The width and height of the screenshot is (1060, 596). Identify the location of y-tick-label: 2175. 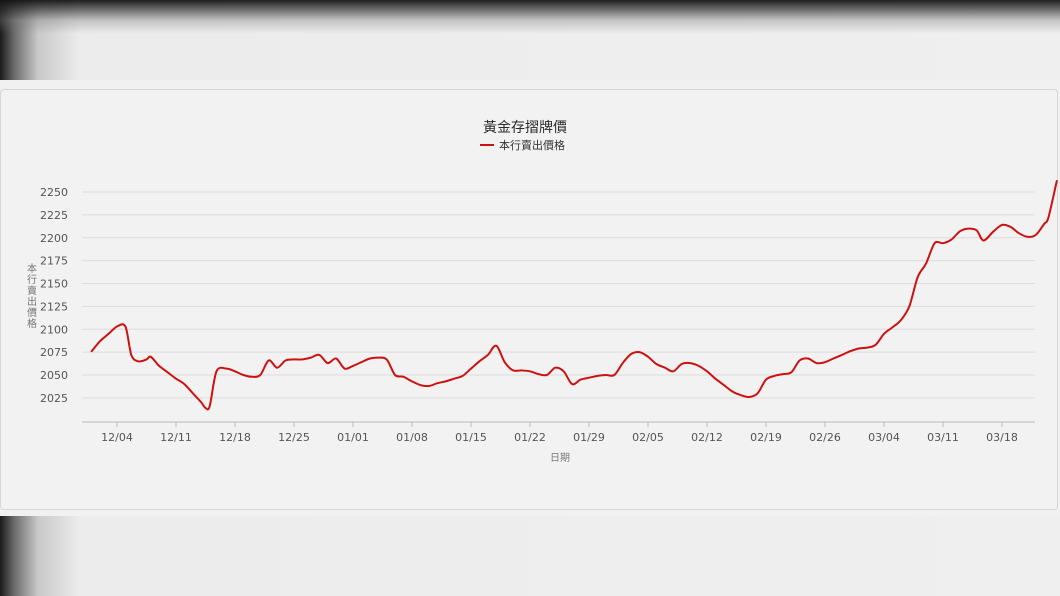
(54, 261).